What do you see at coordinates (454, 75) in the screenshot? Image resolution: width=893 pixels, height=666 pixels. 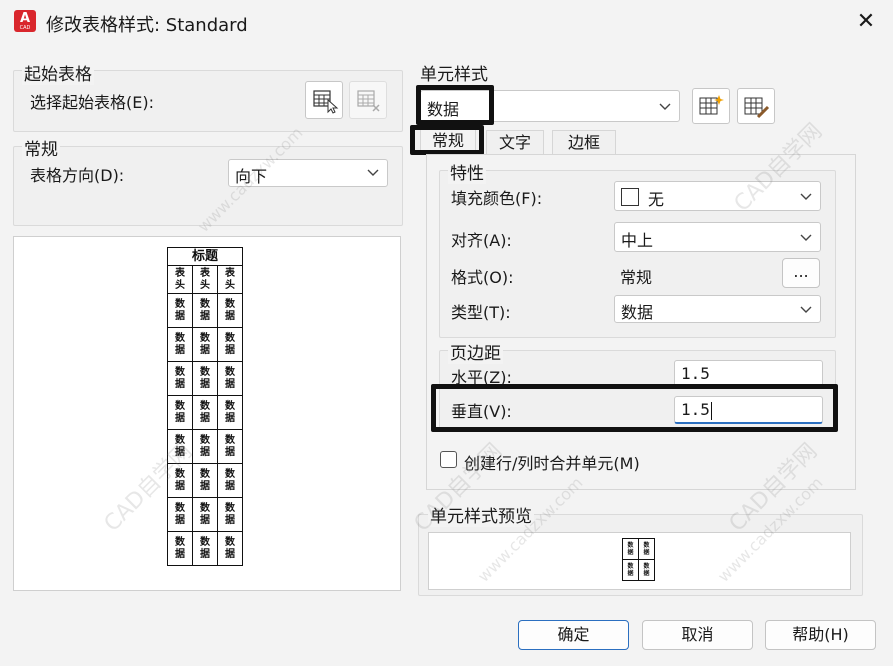 I see `cell-style-group-label: 单元样式` at bounding box center [454, 75].